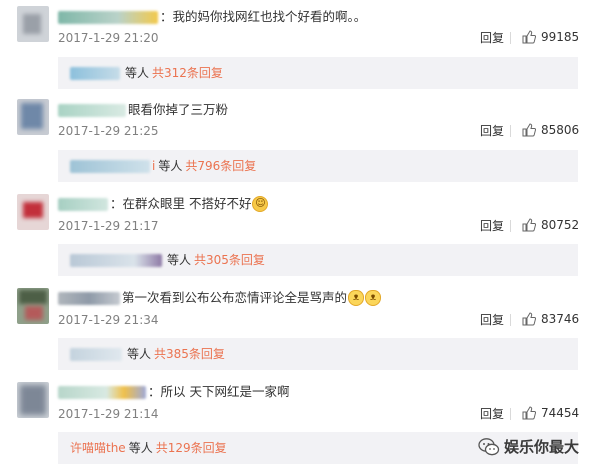  I want to click on like-count: 74454, so click(560, 413).